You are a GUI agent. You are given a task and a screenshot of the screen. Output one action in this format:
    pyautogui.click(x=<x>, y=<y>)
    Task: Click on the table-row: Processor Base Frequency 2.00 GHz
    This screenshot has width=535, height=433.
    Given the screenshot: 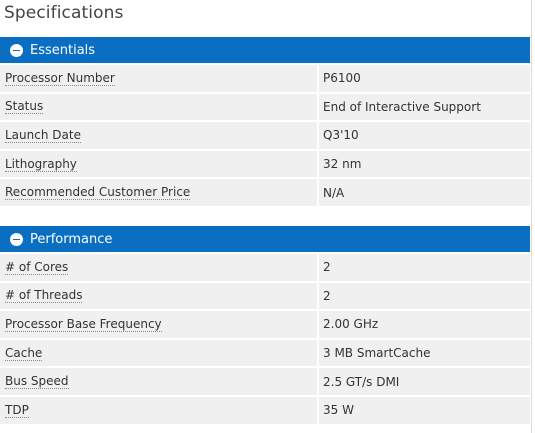 What is the action you would take?
    pyautogui.click(x=265, y=325)
    